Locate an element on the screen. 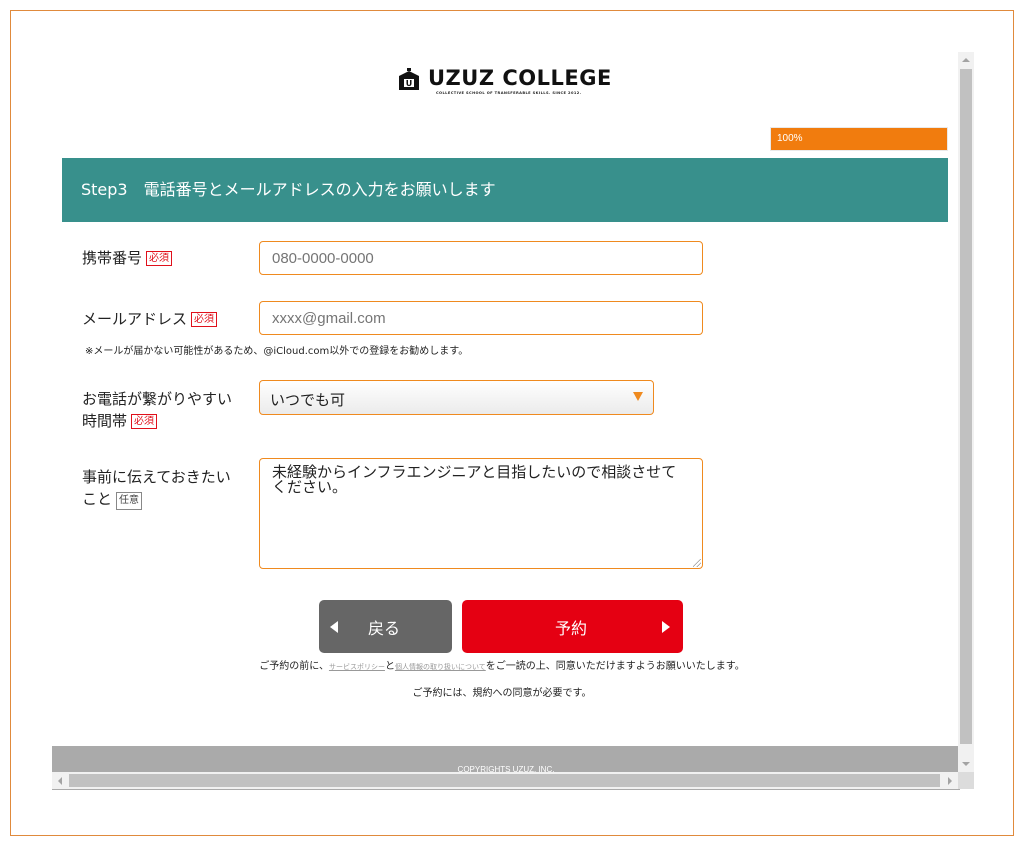 This screenshot has height=844, width=1024. consent-required-text: ご予約には、規約への同意が必要です。 is located at coordinates (502, 693).